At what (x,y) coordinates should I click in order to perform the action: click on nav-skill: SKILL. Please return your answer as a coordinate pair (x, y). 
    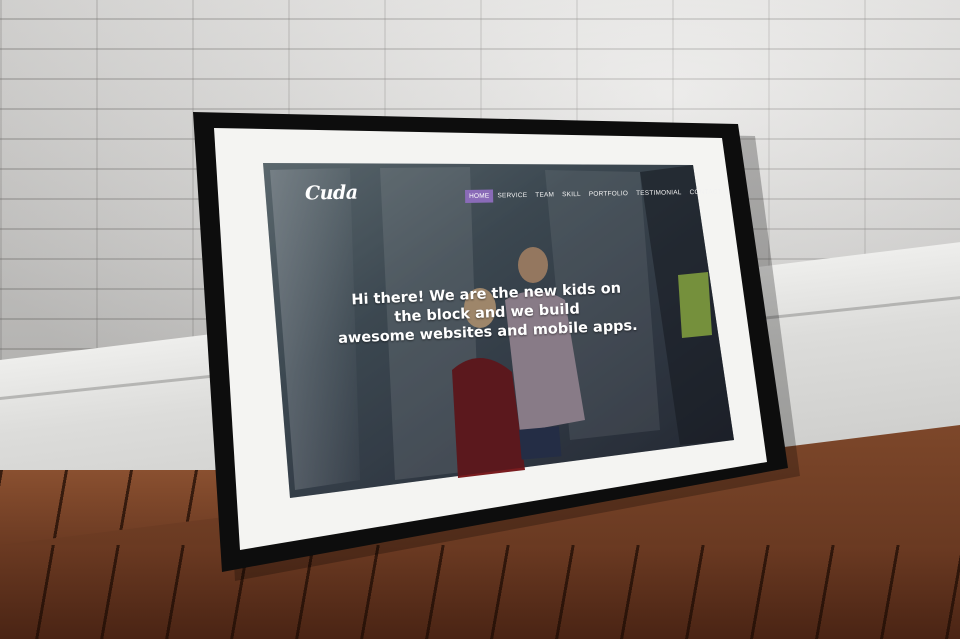
    Looking at the image, I should click on (571, 194).